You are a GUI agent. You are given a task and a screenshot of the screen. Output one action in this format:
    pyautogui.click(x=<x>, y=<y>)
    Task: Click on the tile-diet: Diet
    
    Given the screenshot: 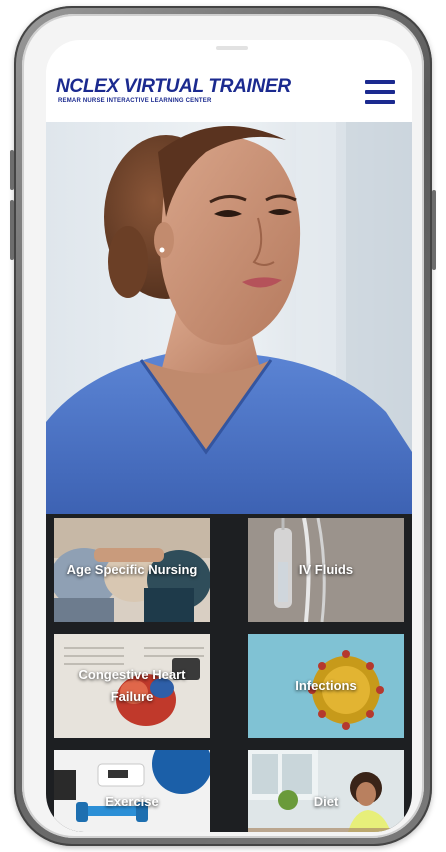 What is the action you would take?
    pyautogui.click(x=326, y=791)
    